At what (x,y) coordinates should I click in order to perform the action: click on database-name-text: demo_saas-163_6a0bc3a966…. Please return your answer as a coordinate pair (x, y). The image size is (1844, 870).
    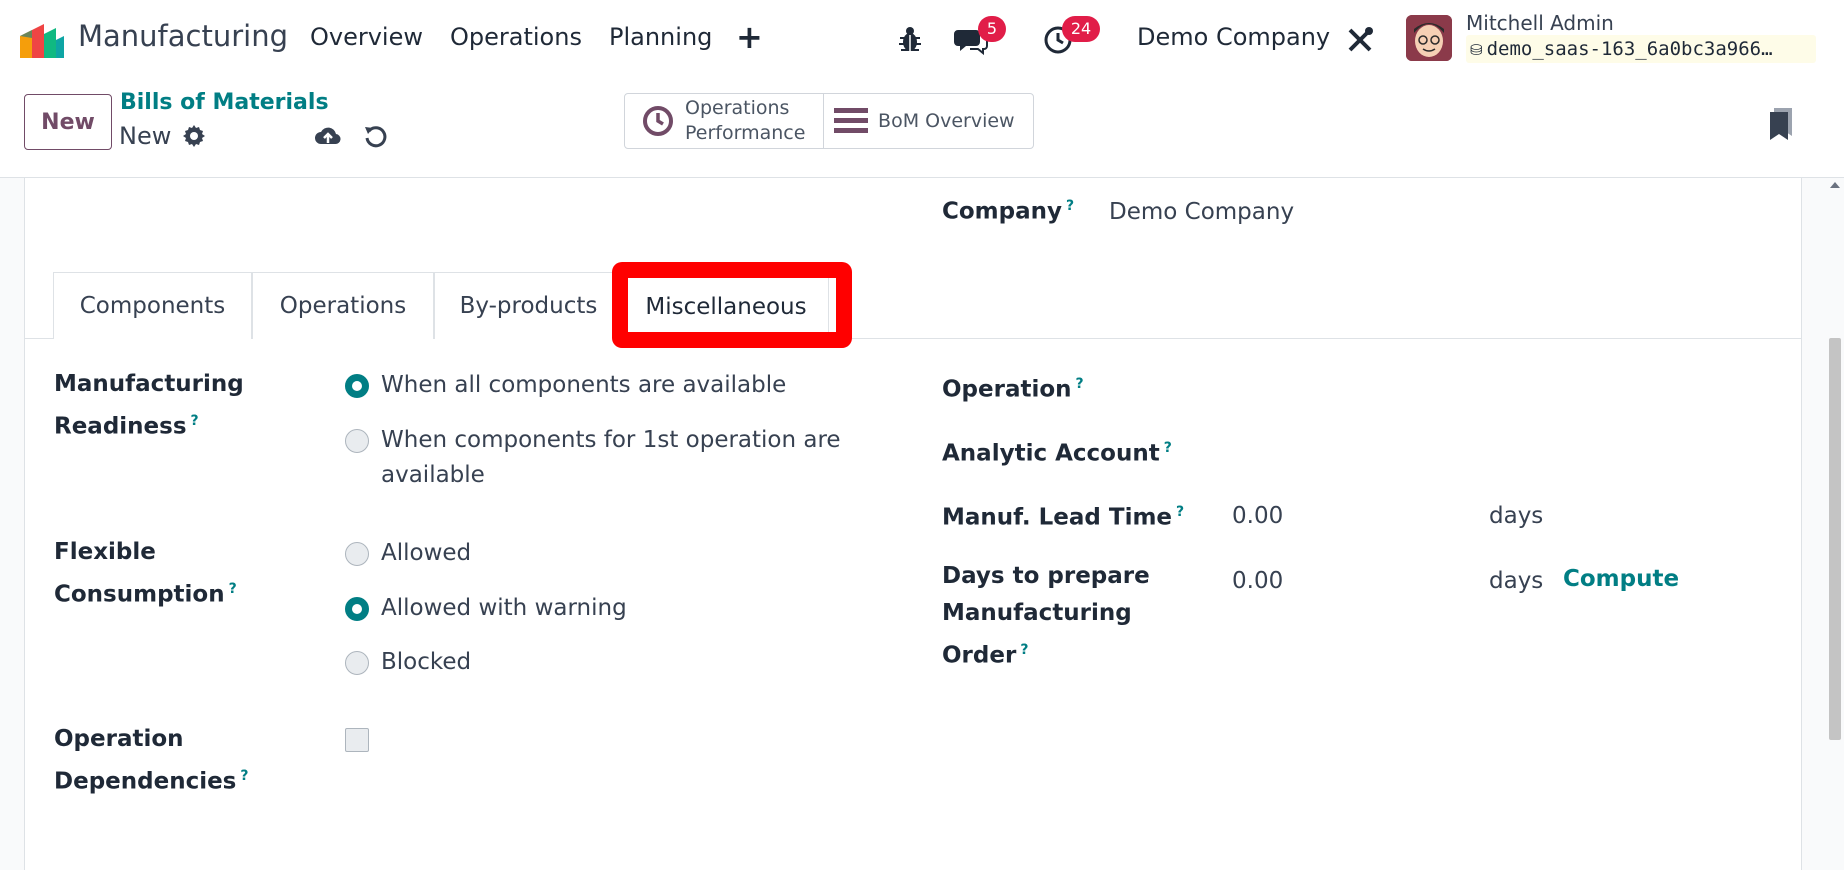
    Looking at the image, I should click on (1629, 49).